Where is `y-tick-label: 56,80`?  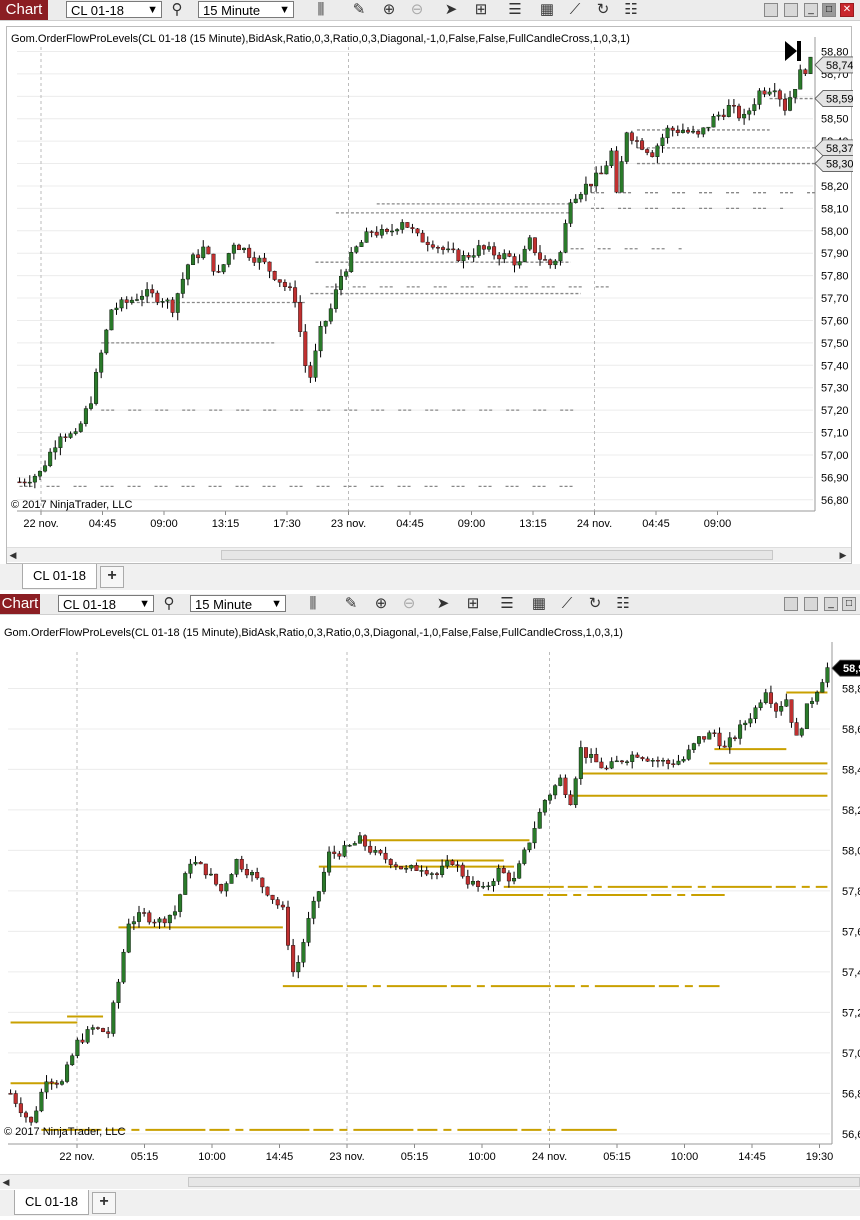
y-tick-label: 56,80 is located at coordinates (835, 501).